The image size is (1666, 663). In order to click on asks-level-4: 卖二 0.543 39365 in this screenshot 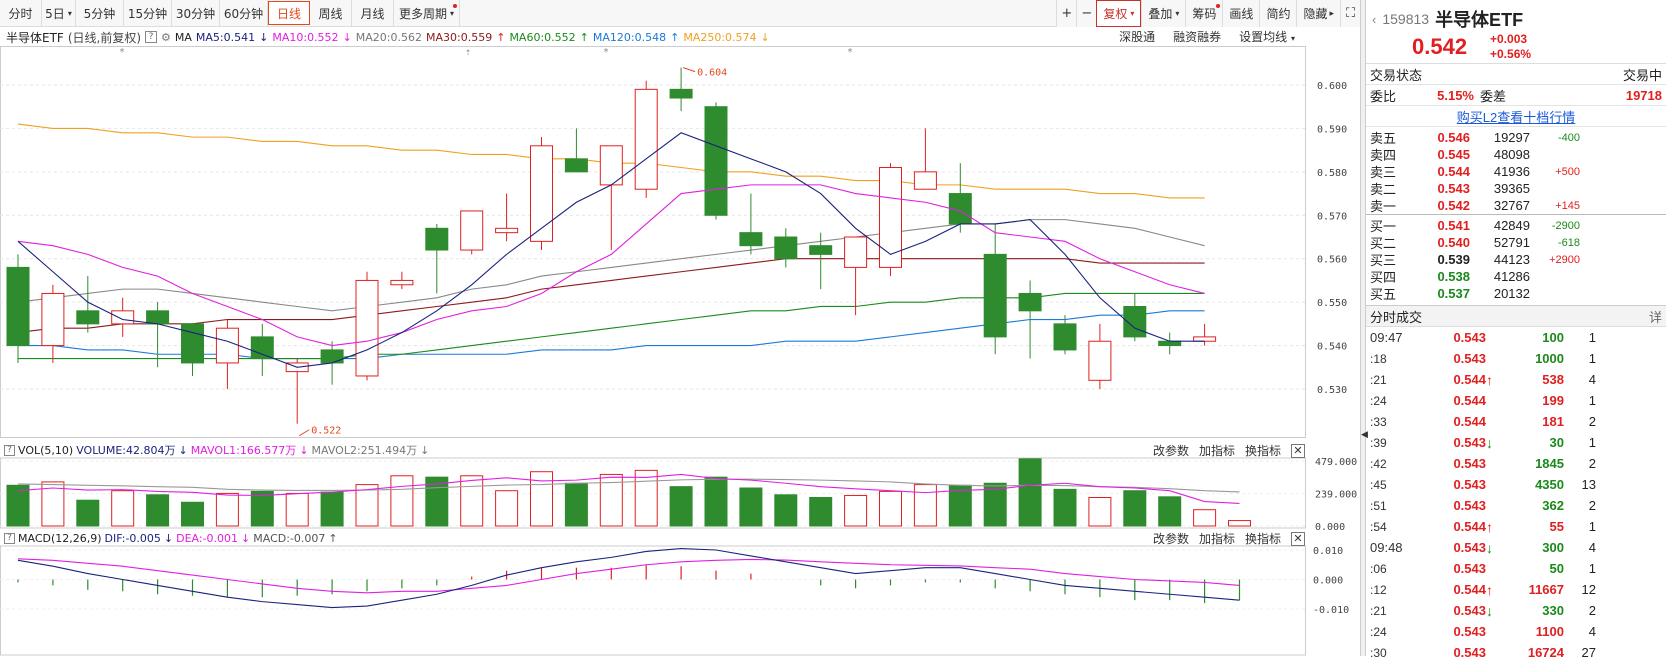, I will do `click(1516, 188)`.